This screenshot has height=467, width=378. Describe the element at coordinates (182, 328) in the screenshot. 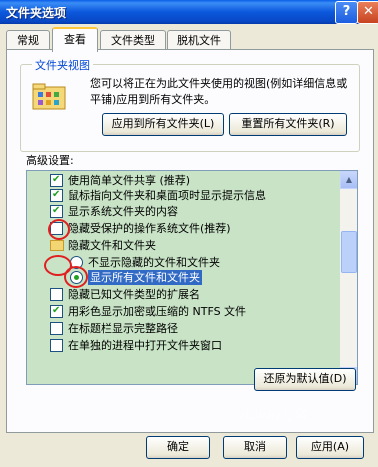

I see `list-item: 在标题栏显示完整路径` at that location.